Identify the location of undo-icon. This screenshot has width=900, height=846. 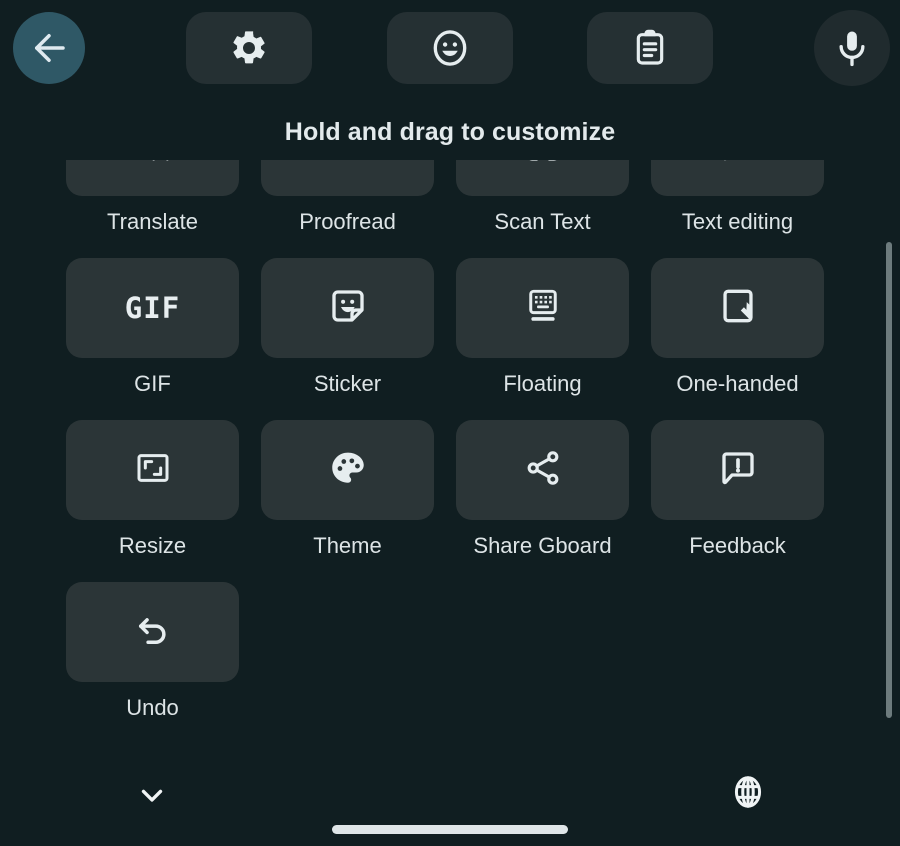
(153, 632).